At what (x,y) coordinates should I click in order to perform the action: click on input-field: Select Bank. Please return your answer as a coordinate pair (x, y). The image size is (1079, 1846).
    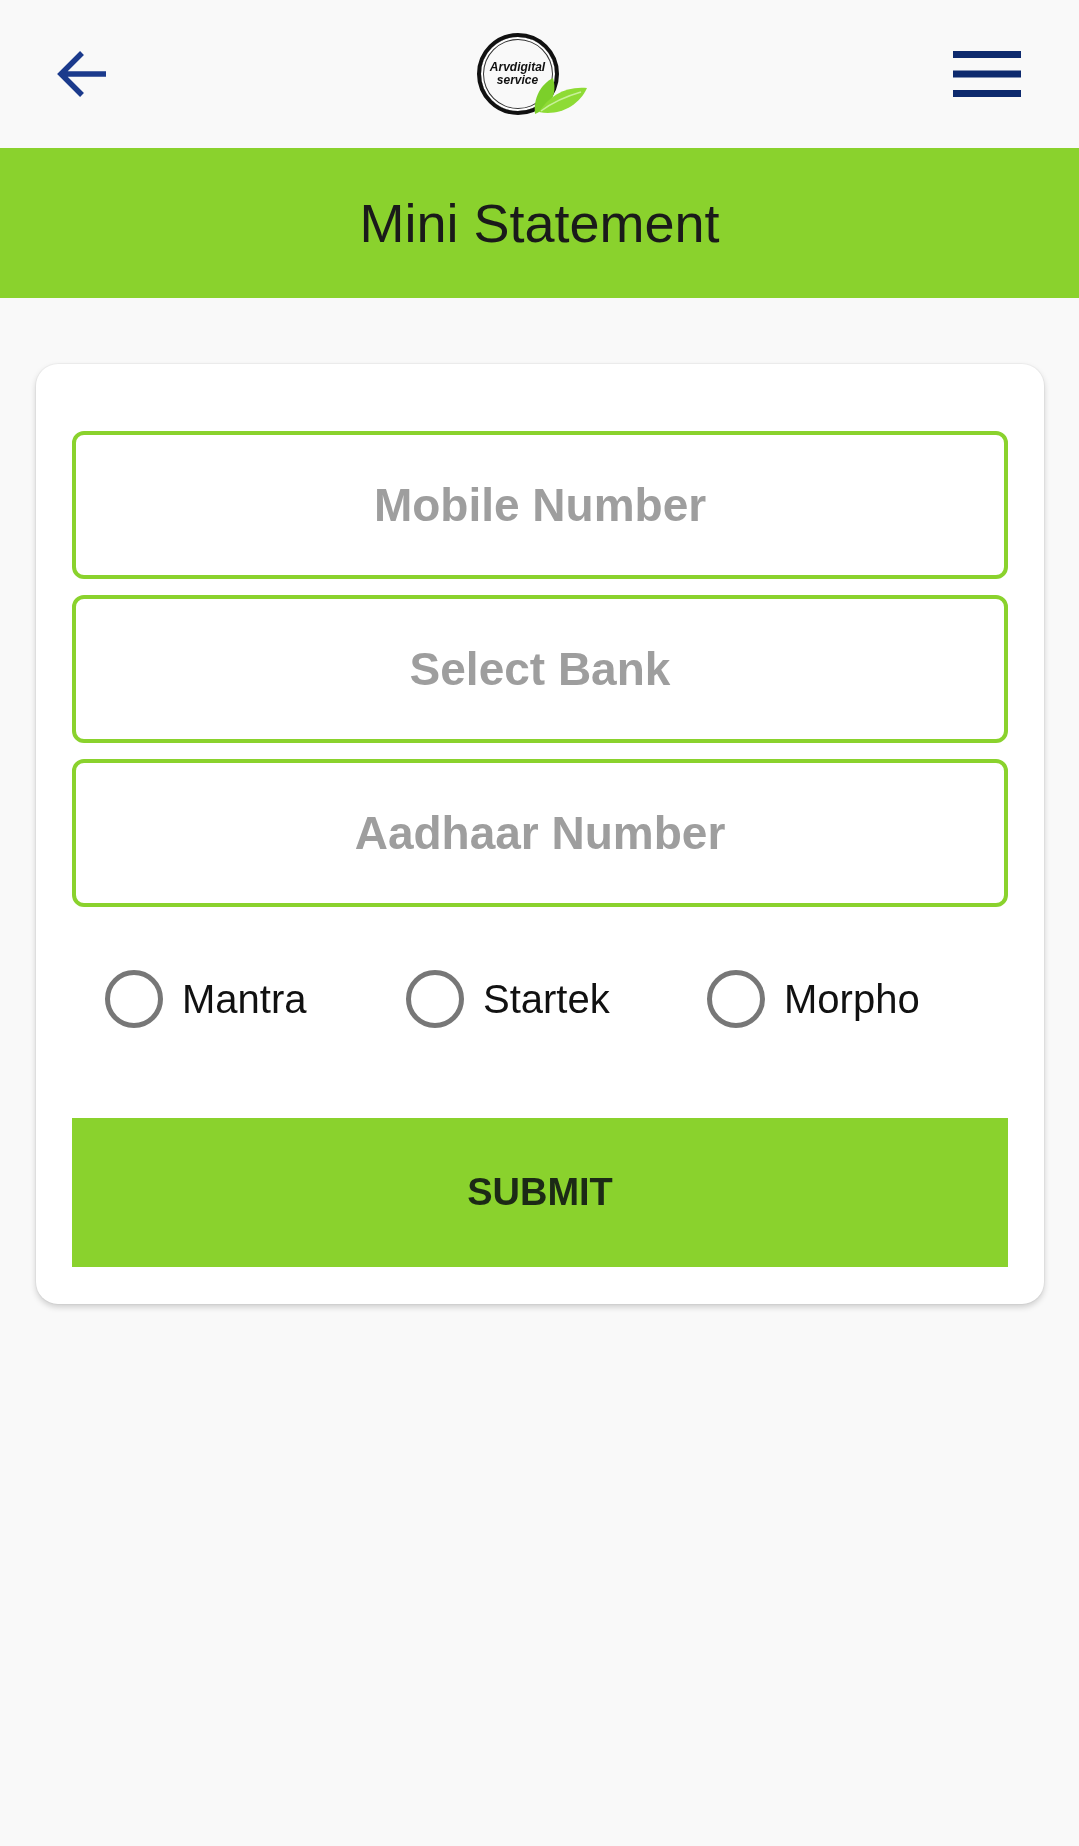
    Looking at the image, I should click on (540, 669).